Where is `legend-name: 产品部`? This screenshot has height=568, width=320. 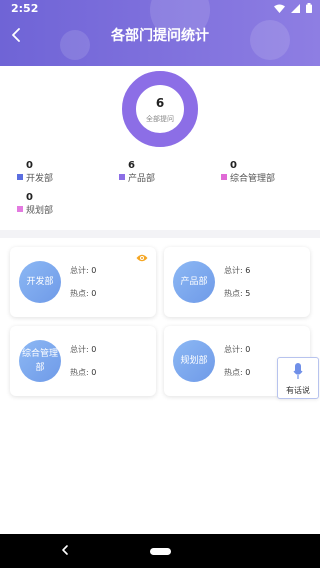
legend-name: 产品部 is located at coordinates (142, 179).